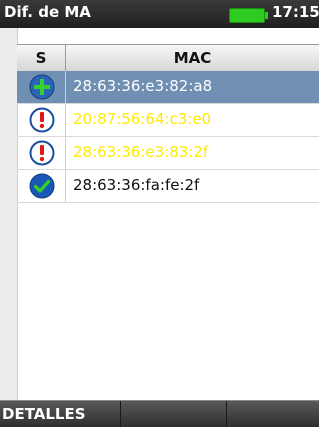  I want to click on mac-address: 28:63:36:fa:fe:2f, so click(136, 185).